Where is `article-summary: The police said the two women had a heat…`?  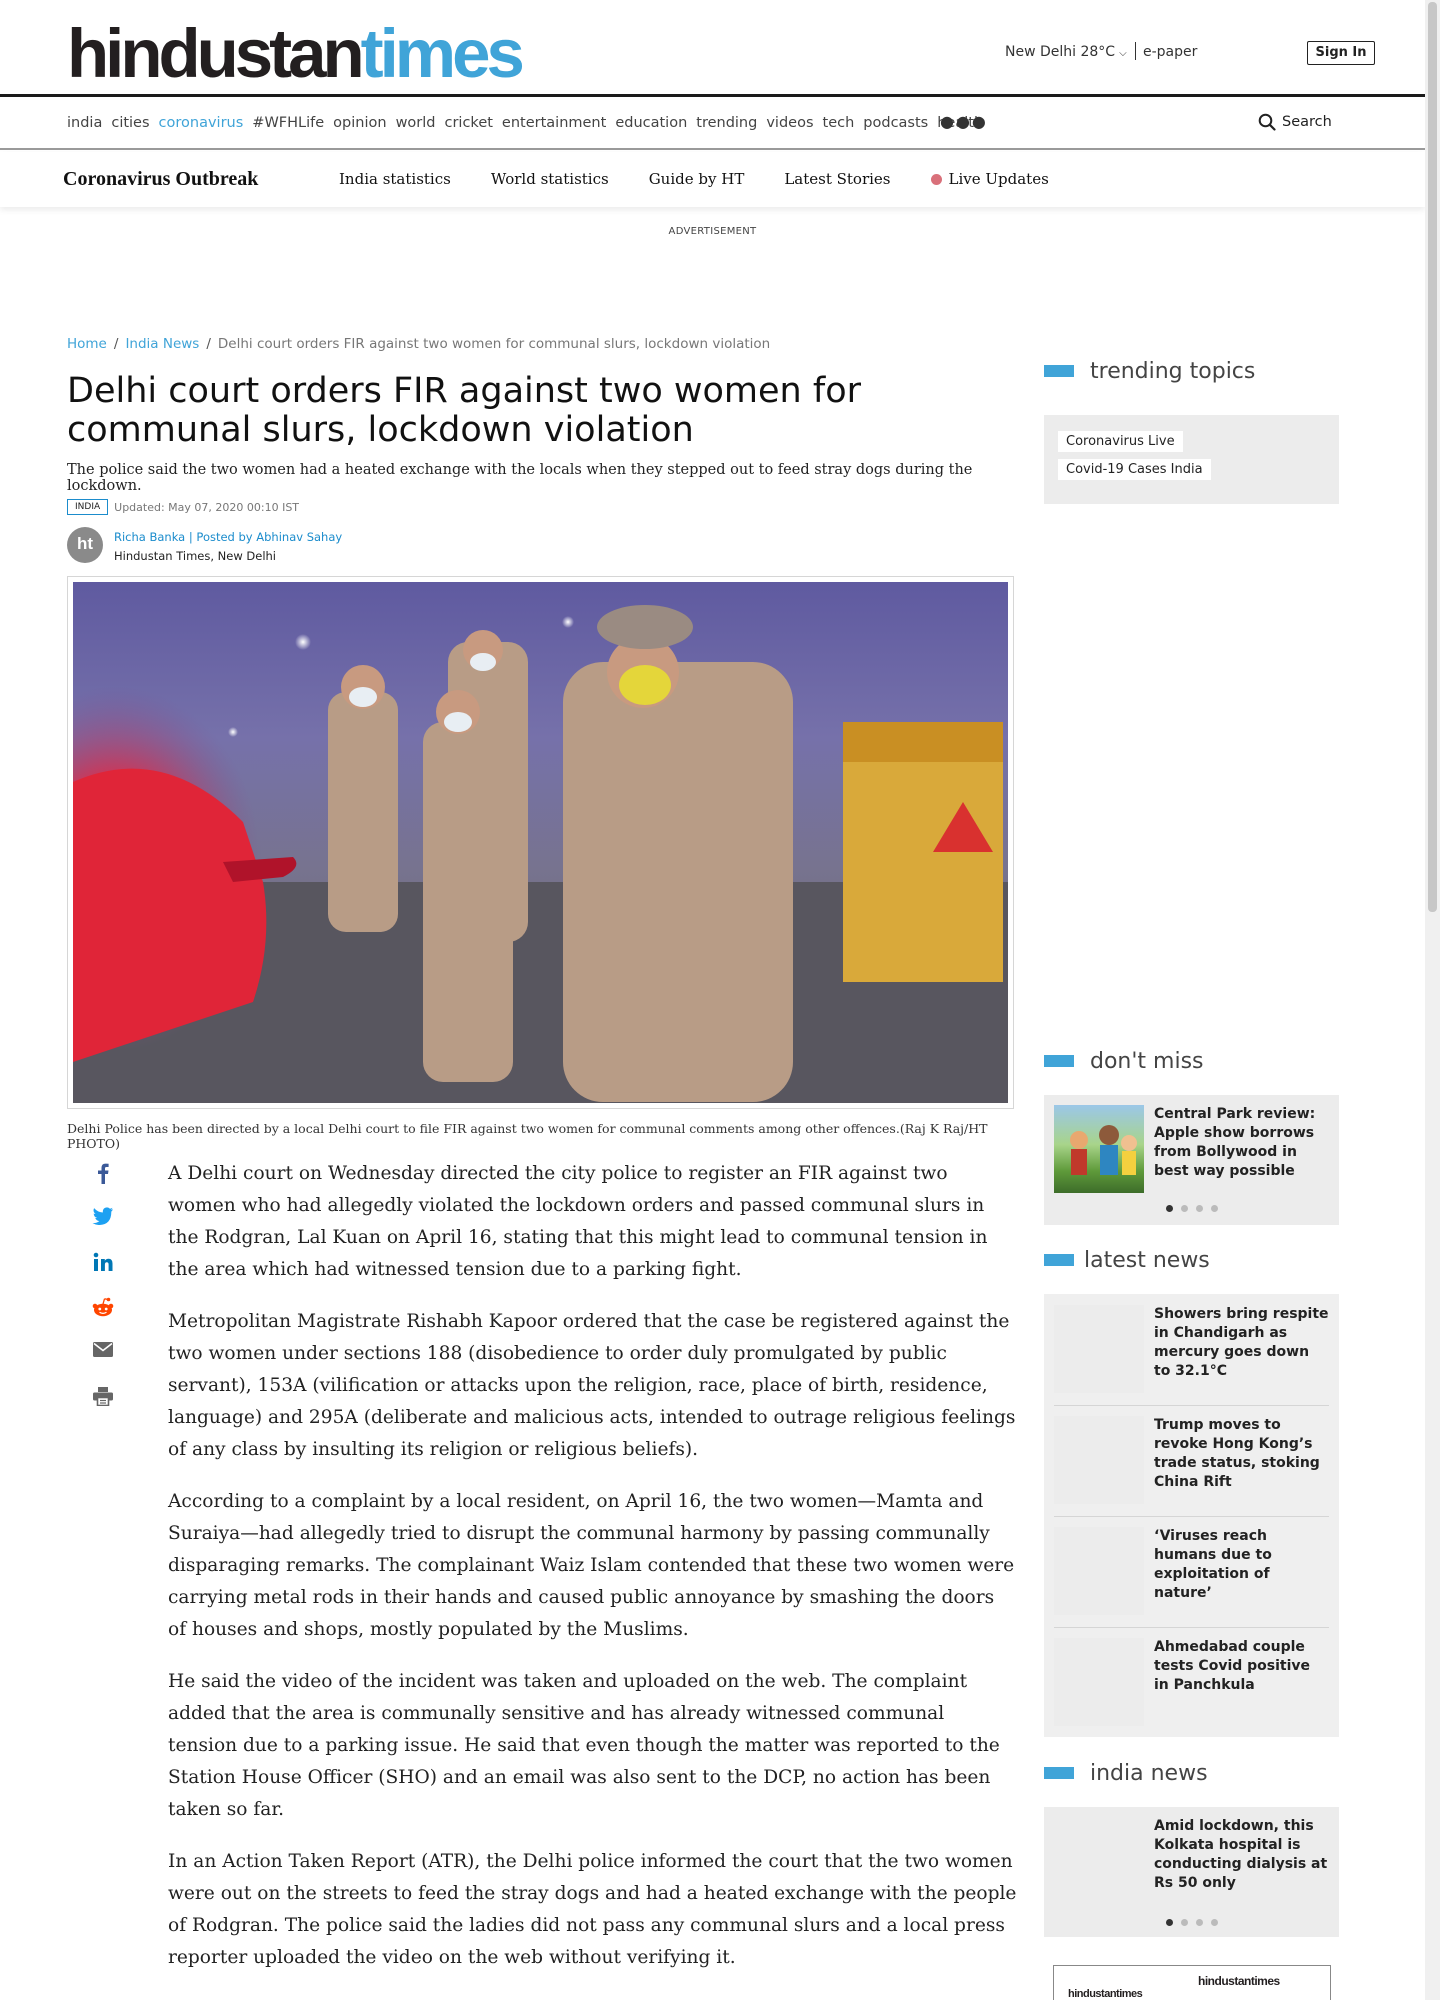 article-summary: The police said the two women had a heat… is located at coordinates (520, 478).